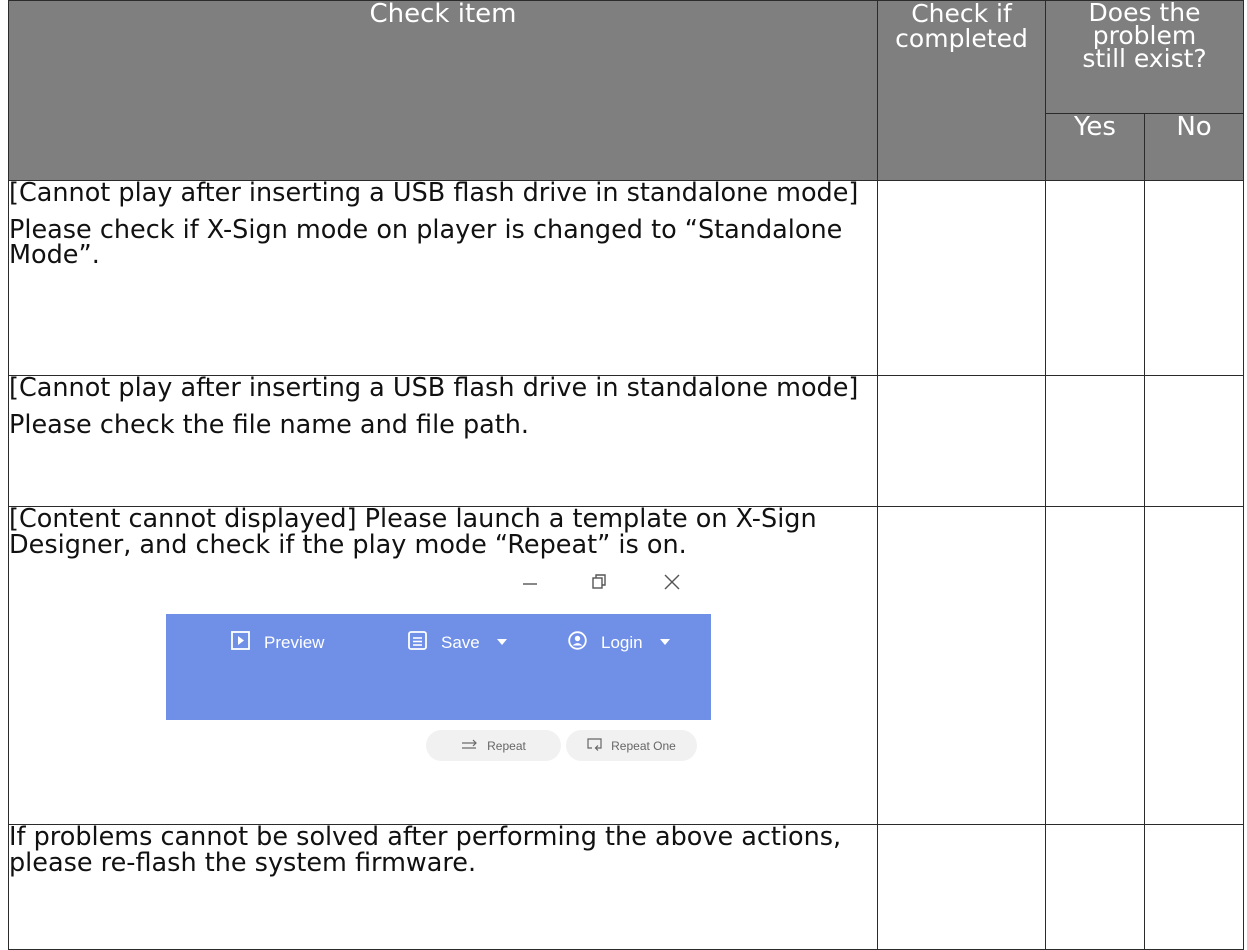 This screenshot has width=1247, height=950. What do you see at coordinates (443, 90) in the screenshot?
I see `header-check-item: Check item` at bounding box center [443, 90].